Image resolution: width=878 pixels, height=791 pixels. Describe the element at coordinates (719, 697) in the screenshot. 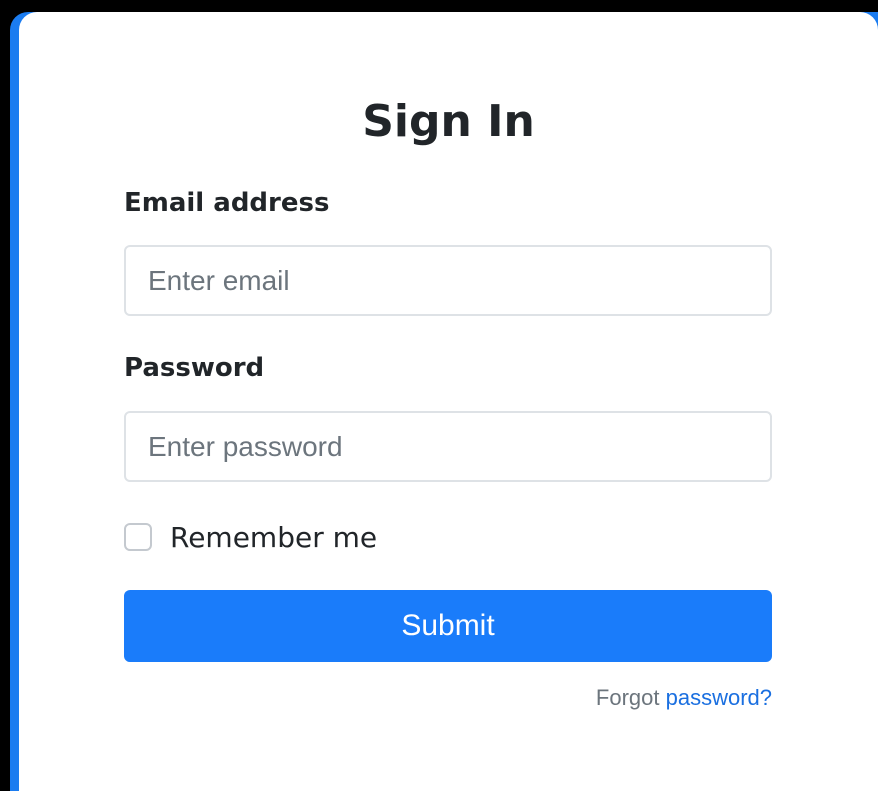

I see `forgot-password-link: password?` at that location.